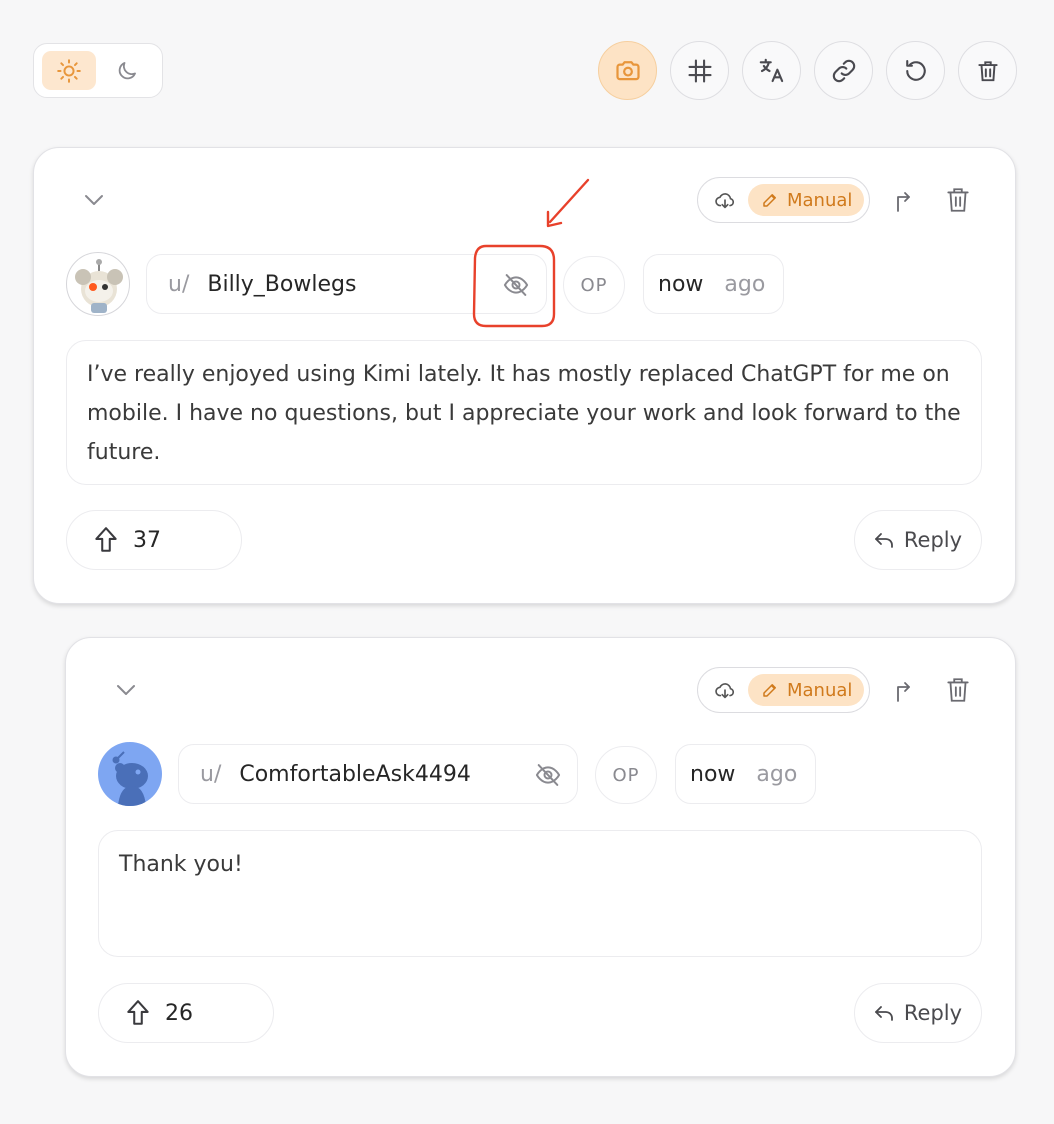 The image size is (1054, 1124). I want to click on vote-counter: 26, so click(186, 1013).